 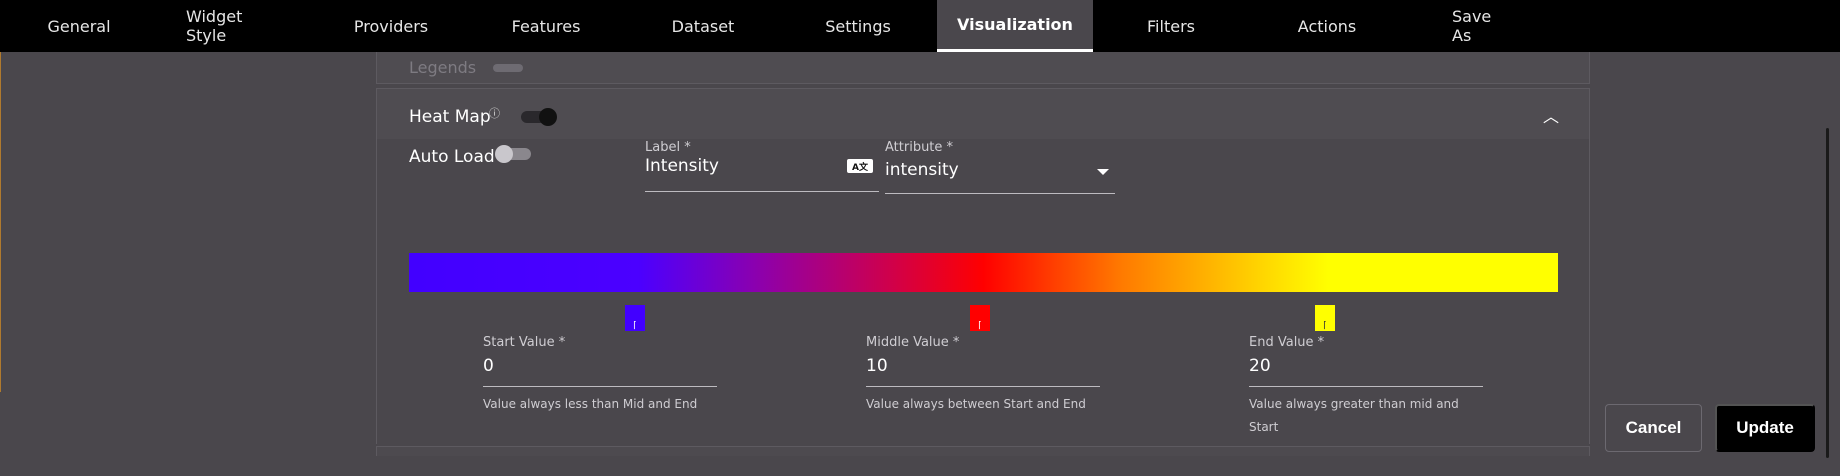 I want to click on heatmap-toggle, so click(x=539, y=117).